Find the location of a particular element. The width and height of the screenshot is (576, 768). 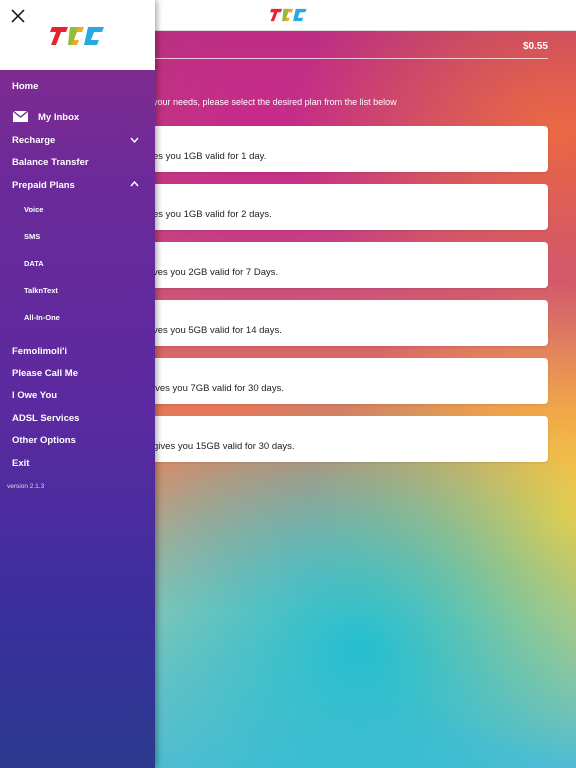

submenu-item-talkntext: TalknText is located at coordinates (41, 290).